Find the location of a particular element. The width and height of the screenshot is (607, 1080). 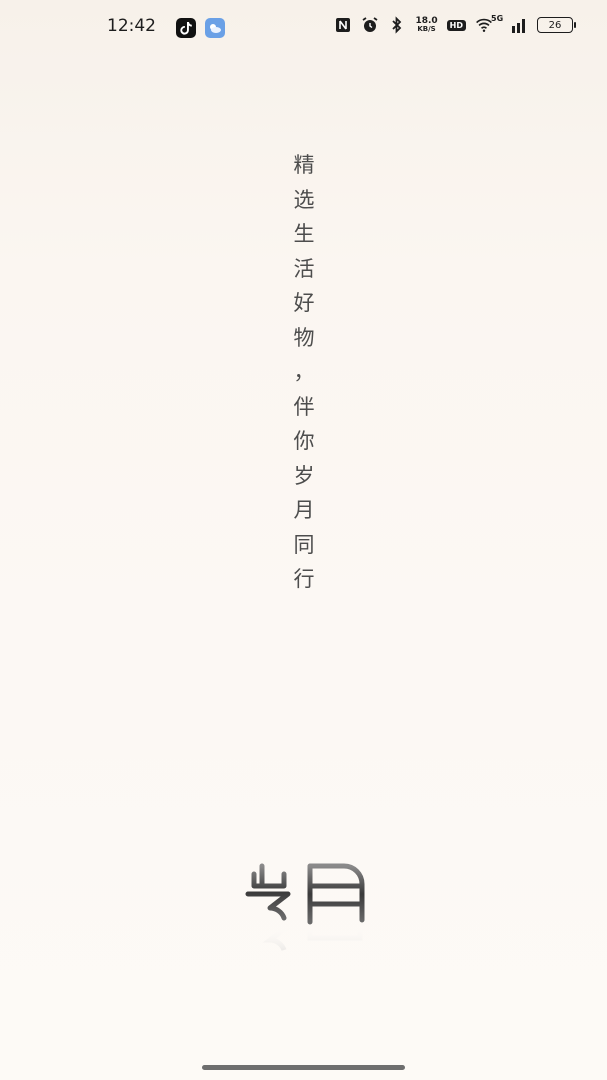

slogan-char: 好 is located at coordinates (304, 303).